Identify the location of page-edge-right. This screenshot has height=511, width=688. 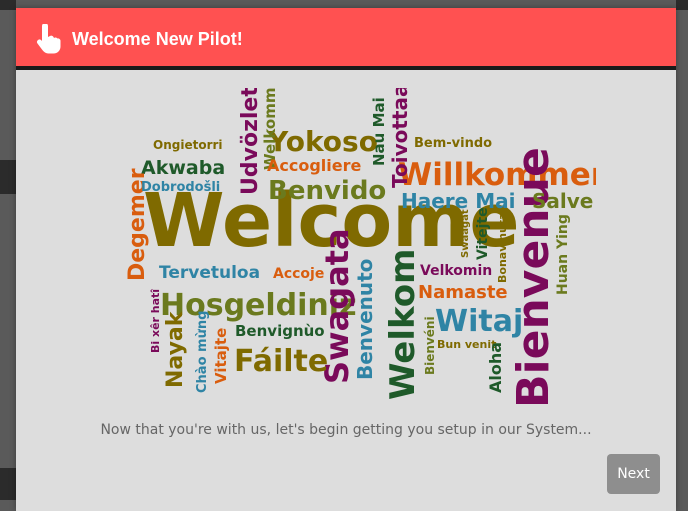
(682, 5).